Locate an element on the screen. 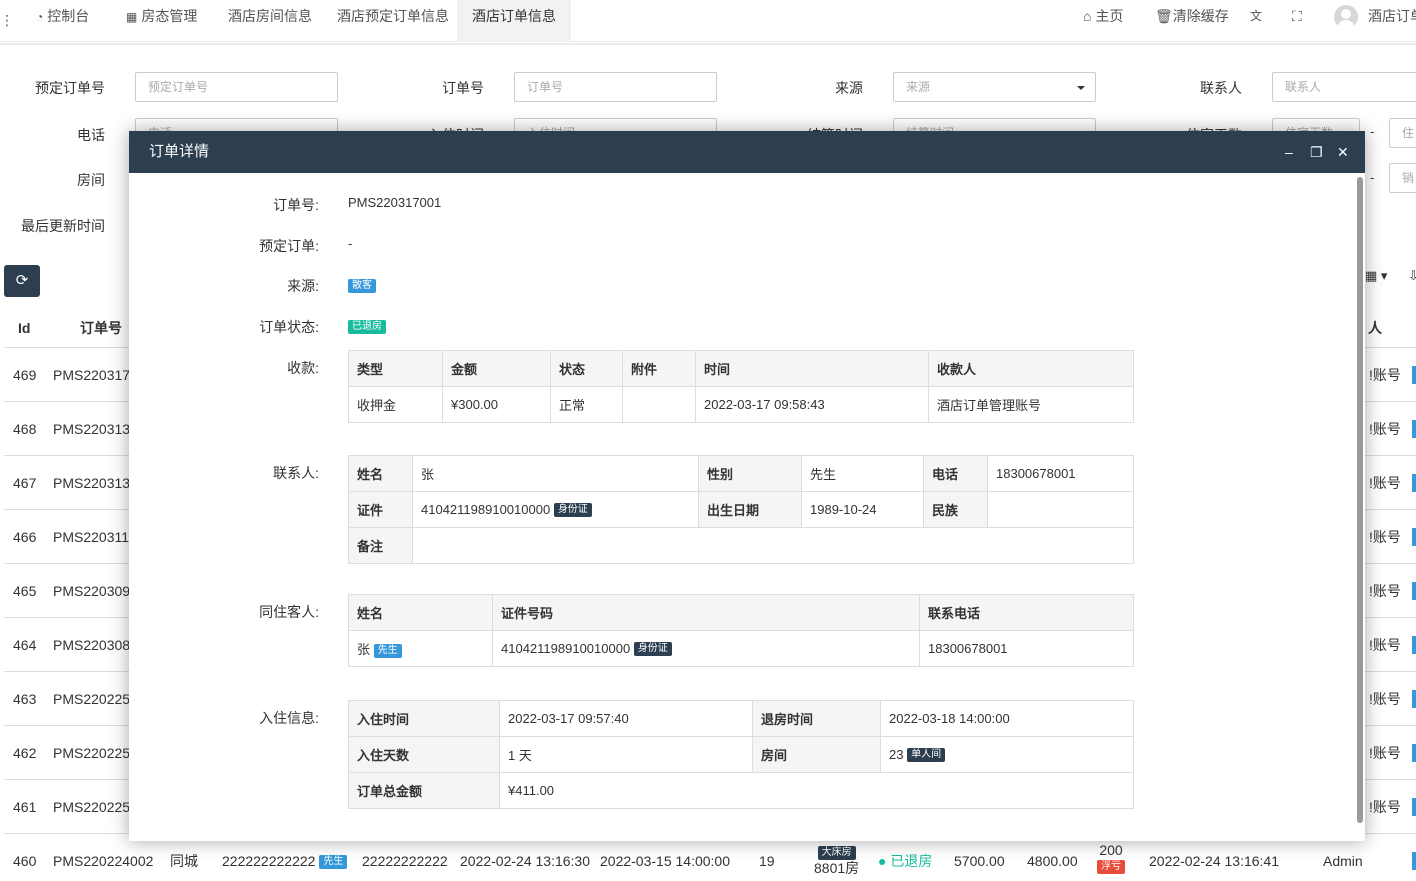 The width and height of the screenshot is (1416, 881). trash-icon: 🗑 is located at coordinates (1164, 16).